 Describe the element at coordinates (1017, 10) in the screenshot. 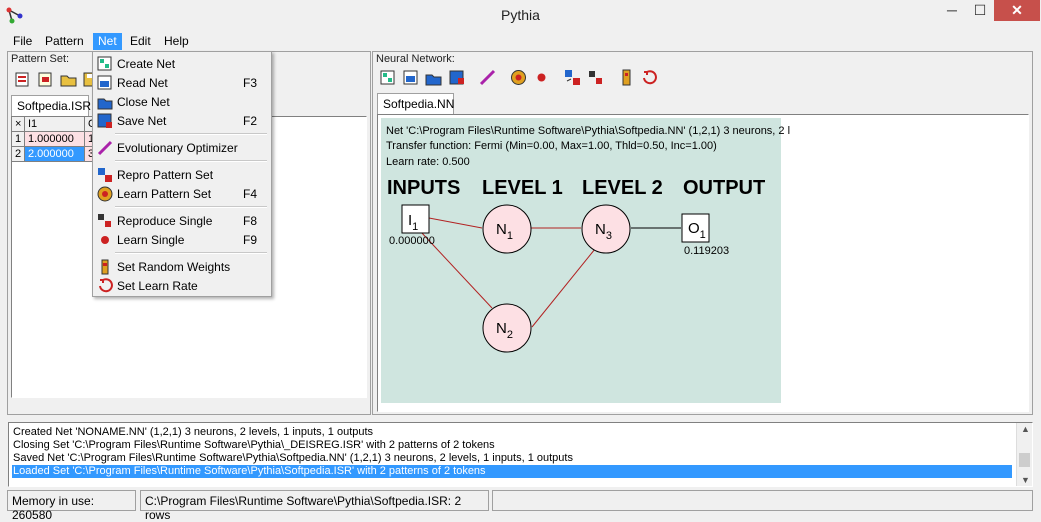

I see `close-button: ✕` at that location.